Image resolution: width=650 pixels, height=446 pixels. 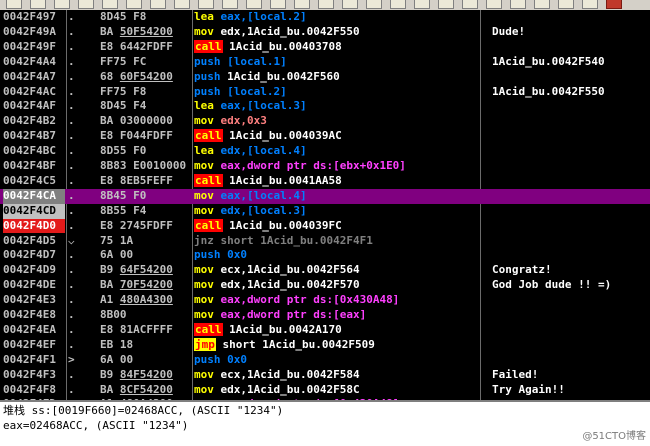 I want to click on disassembly-cell: mov eax,dword ptr ds:[ebx+0x1E0], so click(x=336, y=166).